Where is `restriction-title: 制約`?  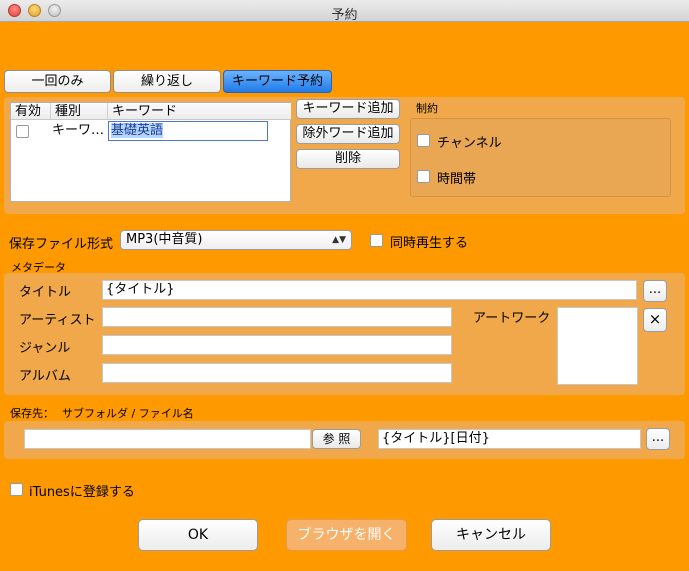 restriction-title: 制約 is located at coordinates (427, 108).